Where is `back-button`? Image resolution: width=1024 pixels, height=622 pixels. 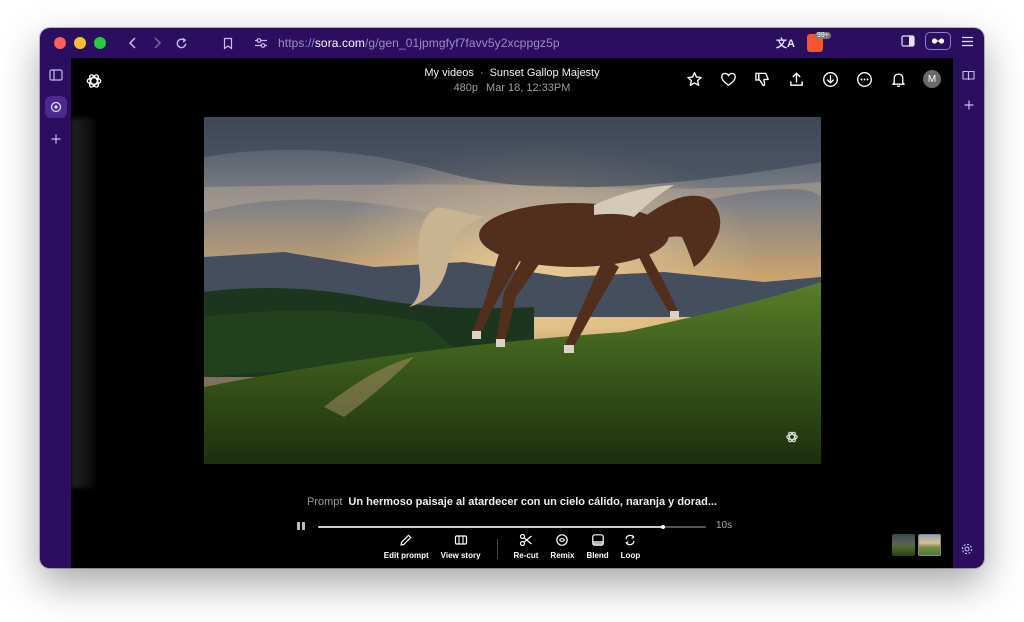
back-button is located at coordinates (133, 43).